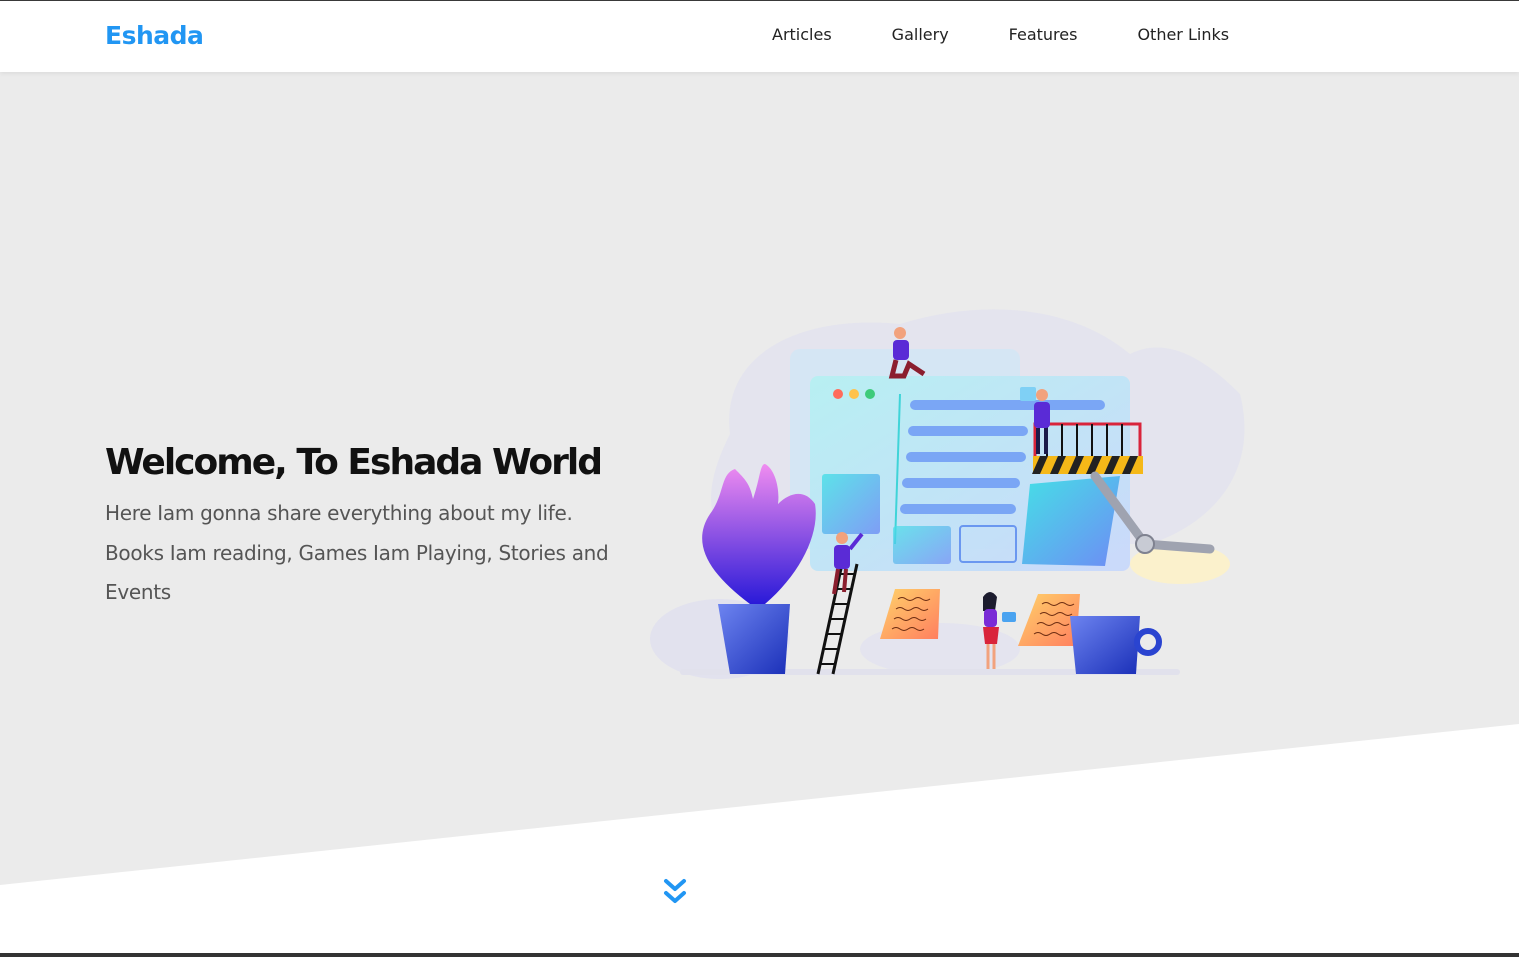 This screenshot has width=1519, height=957. What do you see at coordinates (920, 34) in the screenshot?
I see `nav-item-gallery: Gallery` at bounding box center [920, 34].